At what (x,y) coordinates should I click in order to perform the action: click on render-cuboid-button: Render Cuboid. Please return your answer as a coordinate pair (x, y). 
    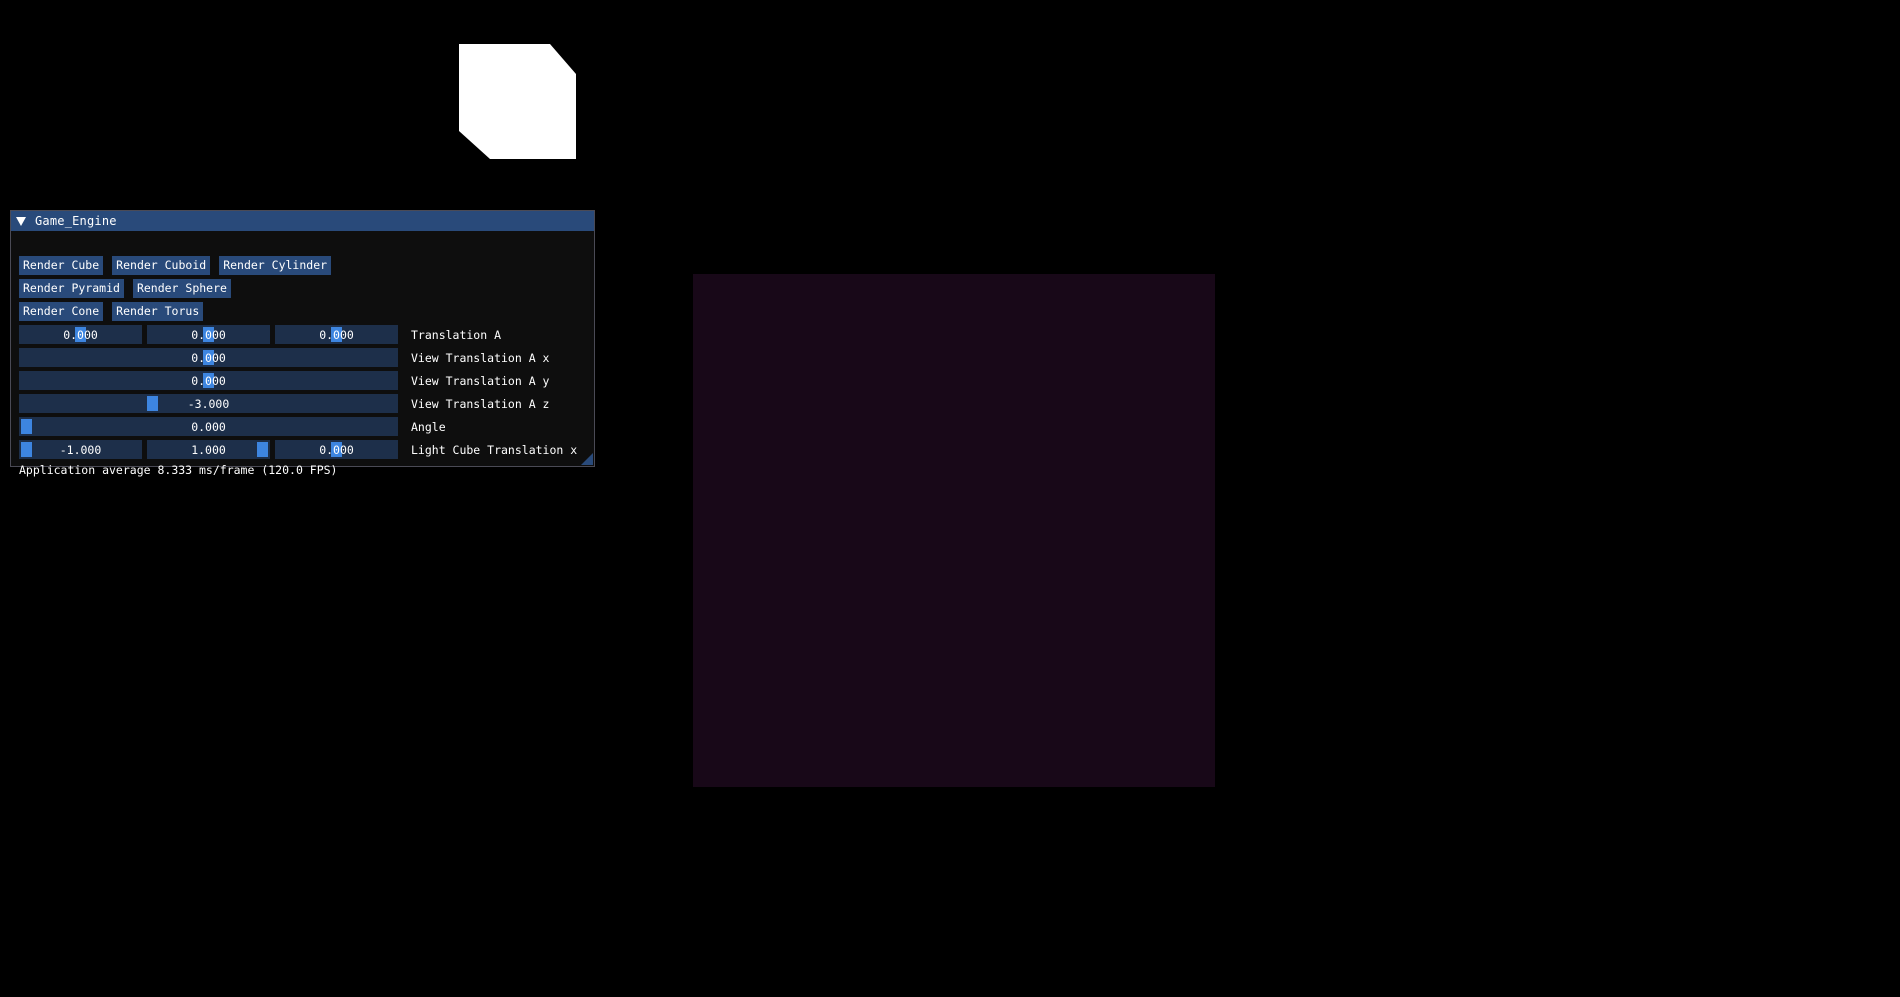
    Looking at the image, I should click on (161, 265).